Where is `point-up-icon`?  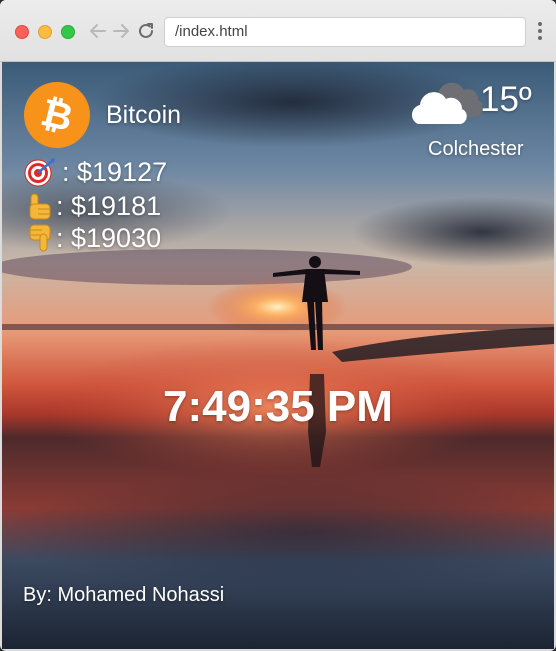
point-up-icon is located at coordinates (40, 206).